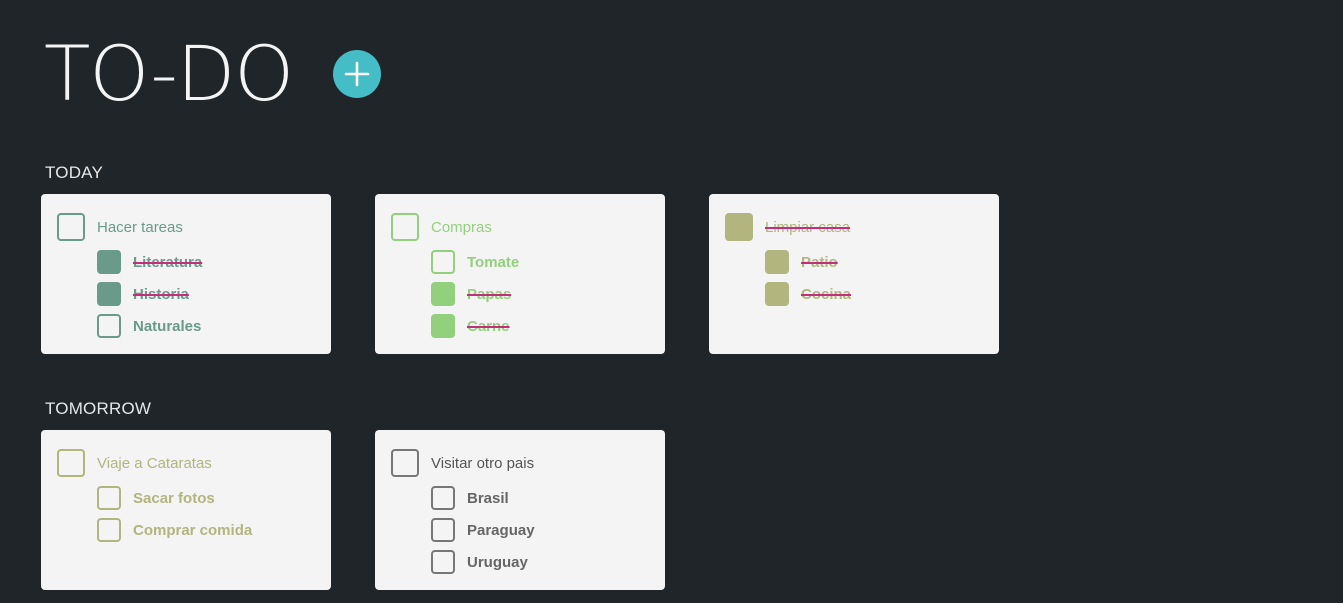  I want to click on subtask-row: Carne, so click(470, 326).